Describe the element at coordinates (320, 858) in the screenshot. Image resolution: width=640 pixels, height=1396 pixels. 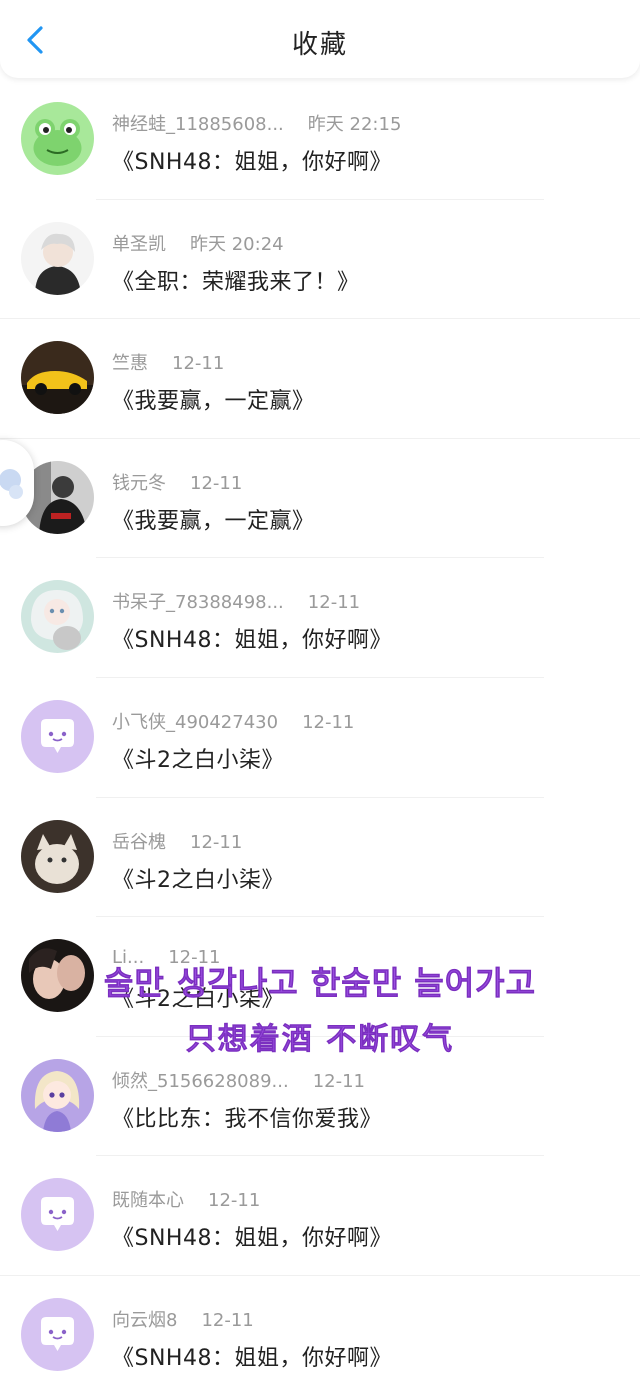
I see `list-item: 岳谷槐 12-11 《斗2之白小柒》` at that location.